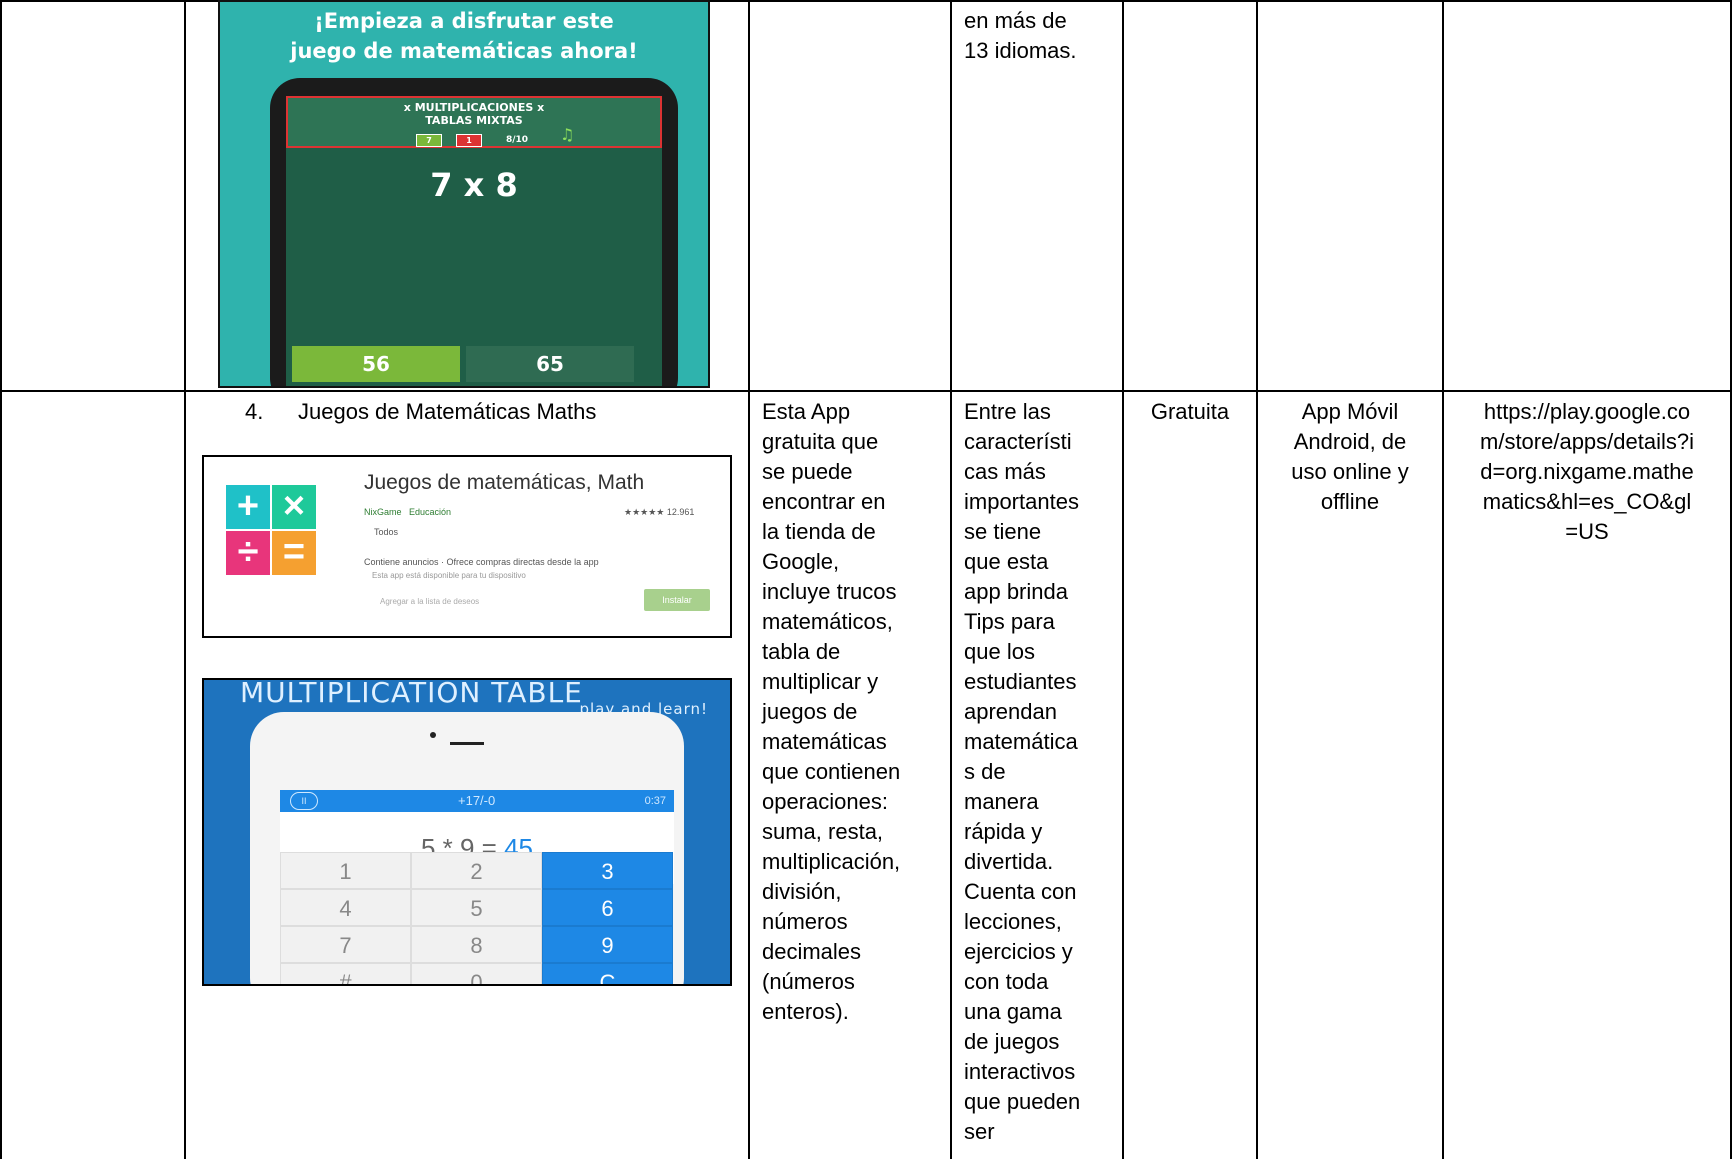 The height and width of the screenshot is (1159, 1732). Describe the element at coordinates (655, 801) in the screenshot. I see `mult-timer: 0:37` at that location.